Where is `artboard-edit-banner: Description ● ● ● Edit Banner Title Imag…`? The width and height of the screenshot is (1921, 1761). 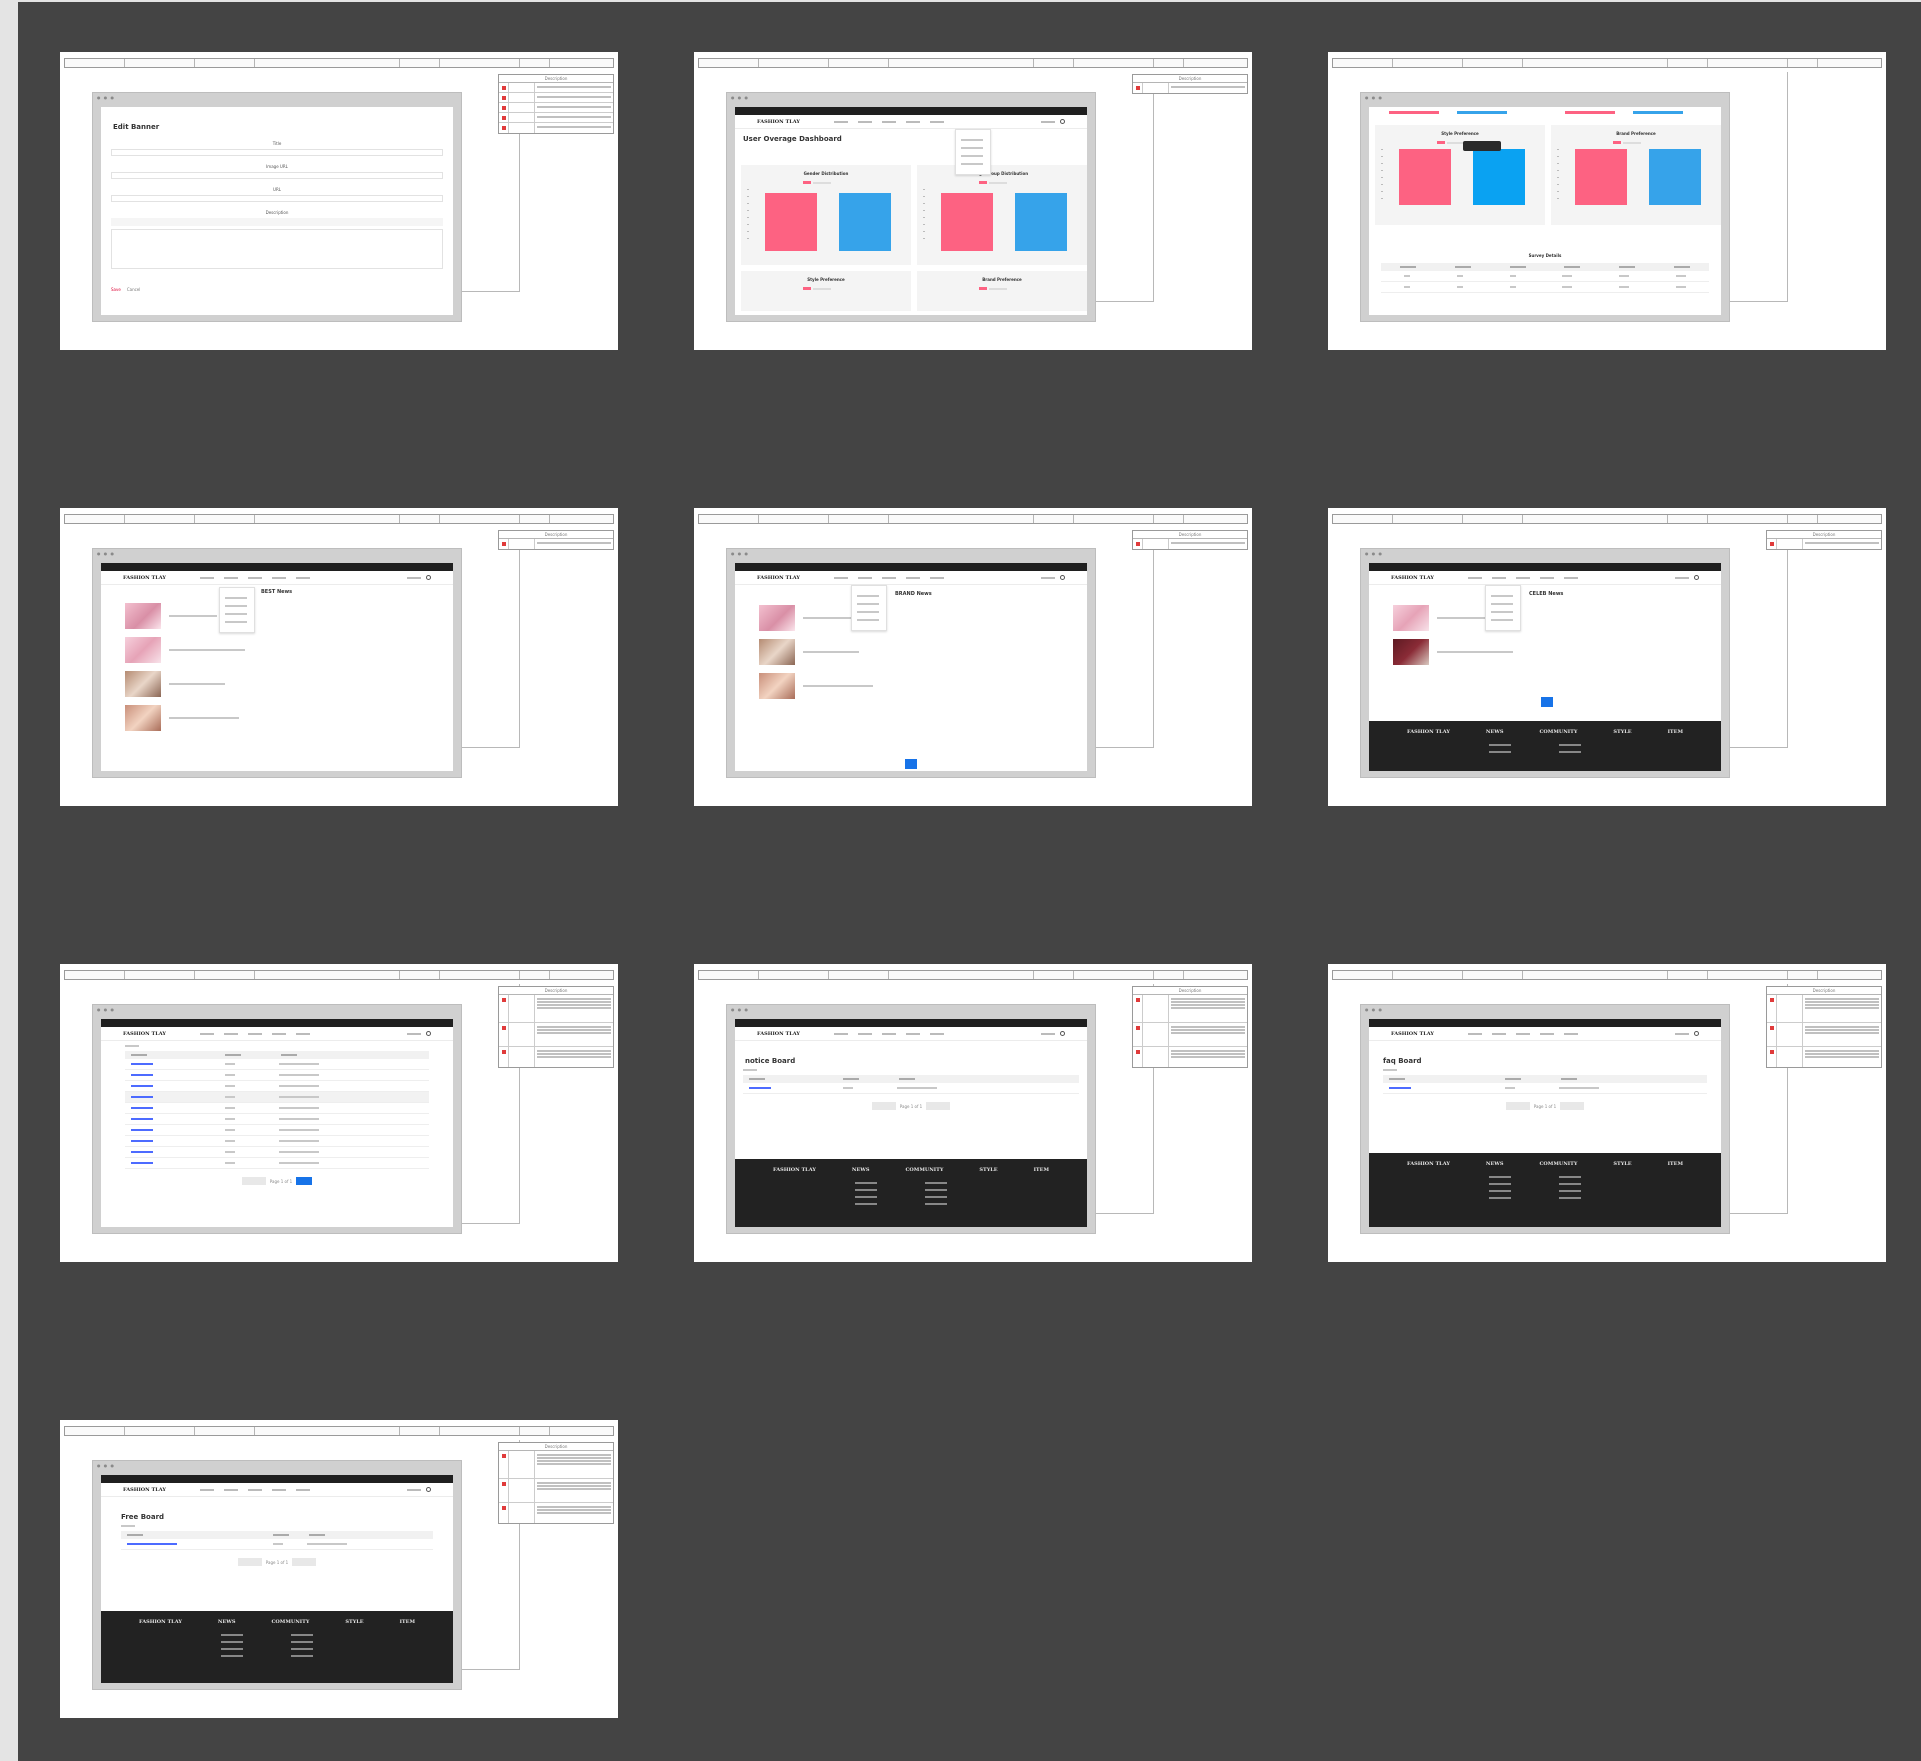
artboard-edit-banner: Description ● ● ● Edit Banner Title Imag… is located at coordinates (339, 201).